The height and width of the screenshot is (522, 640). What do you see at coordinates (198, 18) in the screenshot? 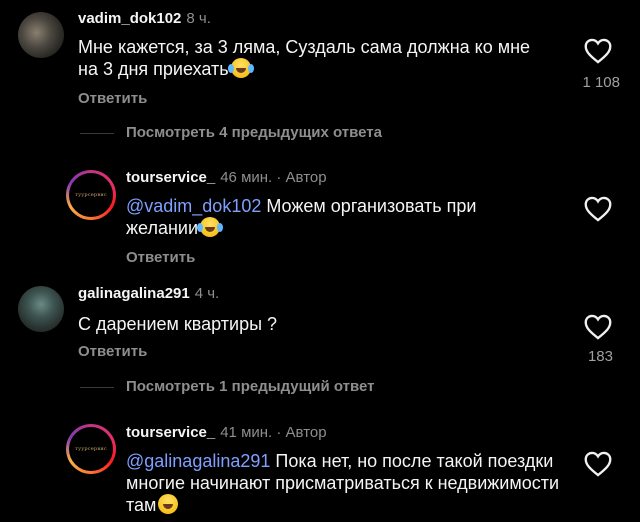
I see `comment-time: 8 ч.` at bounding box center [198, 18].